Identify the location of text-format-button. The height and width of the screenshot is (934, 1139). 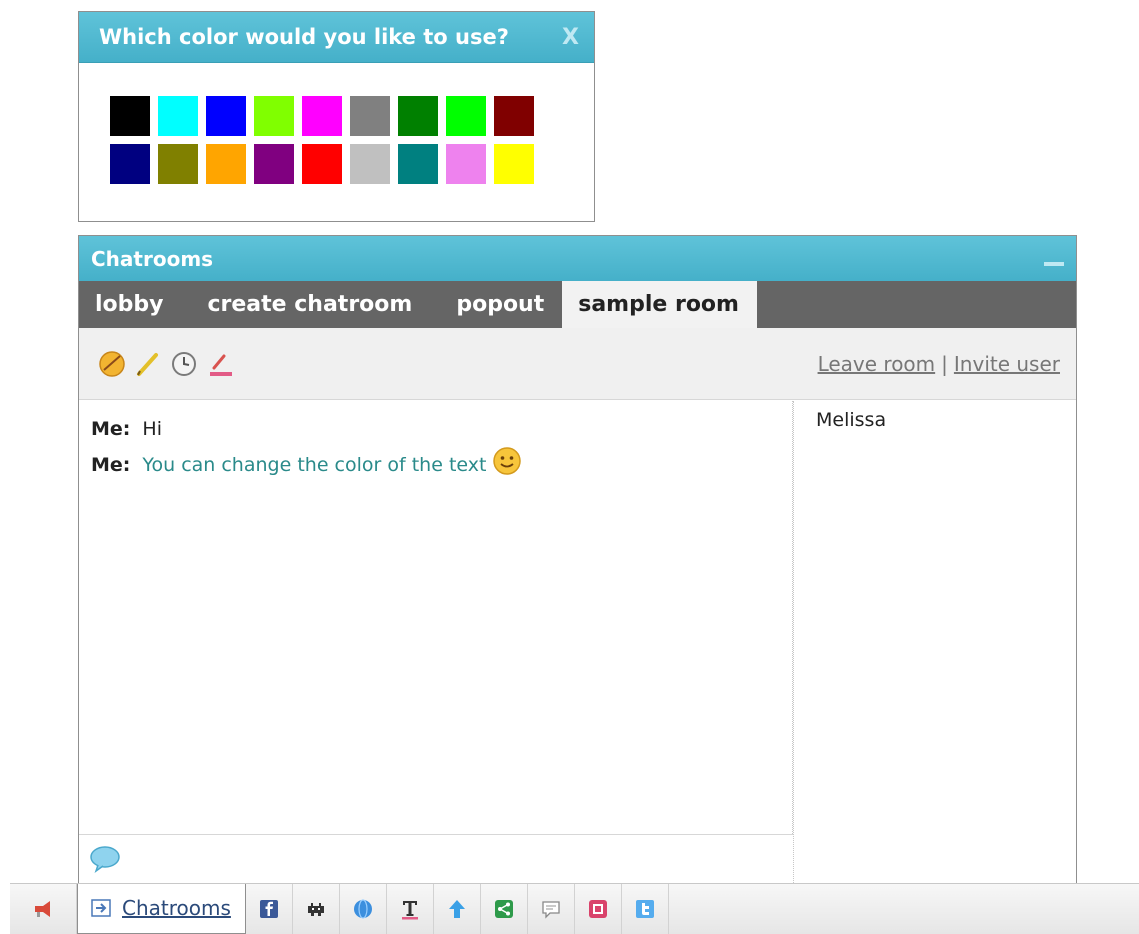
(410, 909).